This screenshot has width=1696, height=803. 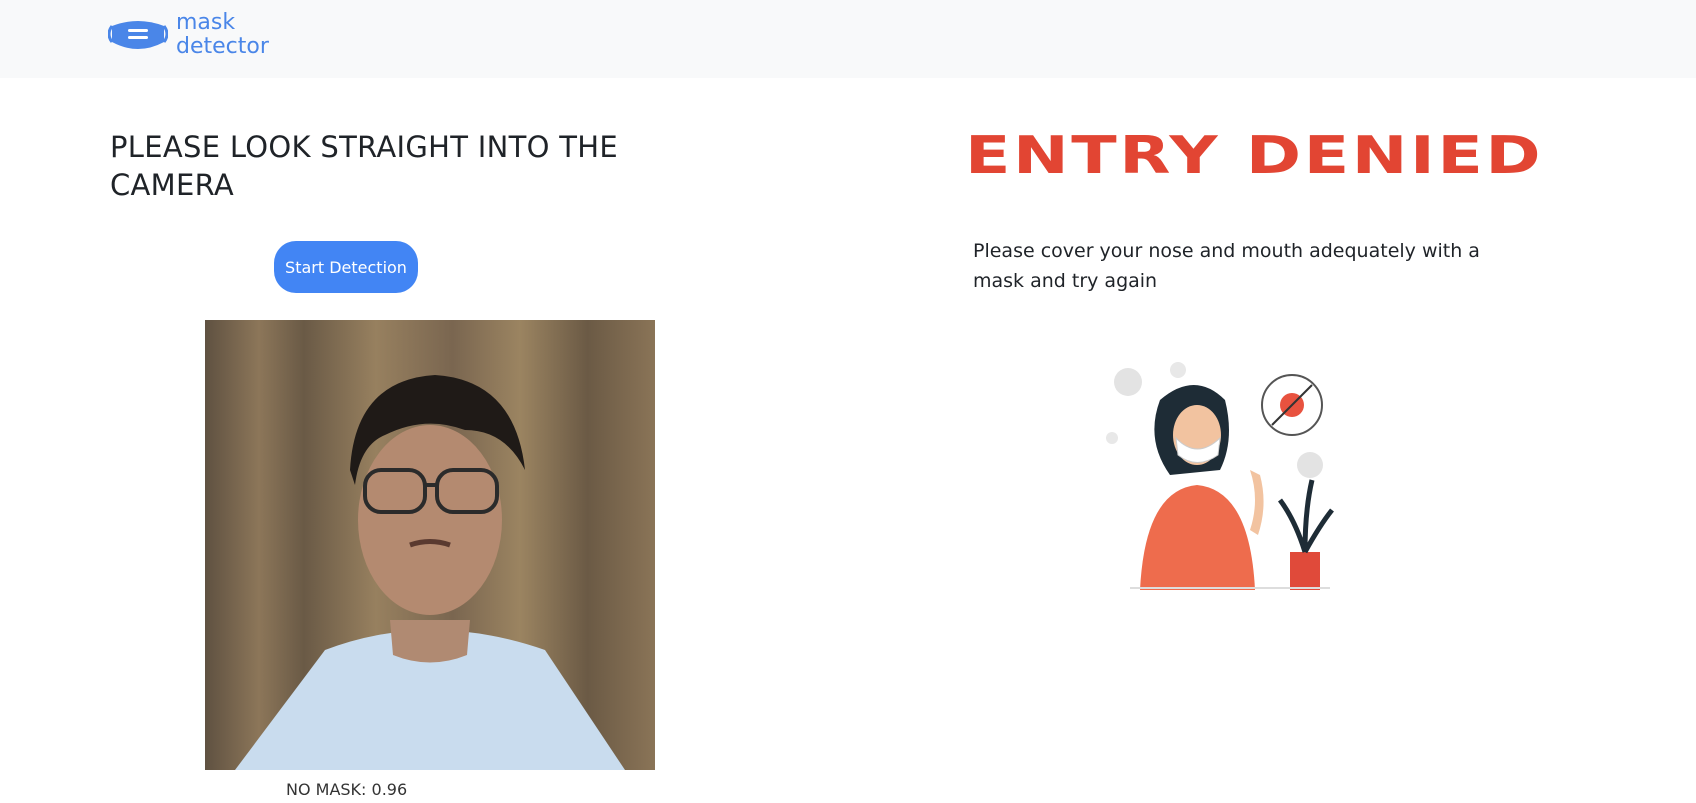 What do you see at coordinates (848, 39) in the screenshot?
I see `navbar: mask detector` at bounding box center [848, 39].